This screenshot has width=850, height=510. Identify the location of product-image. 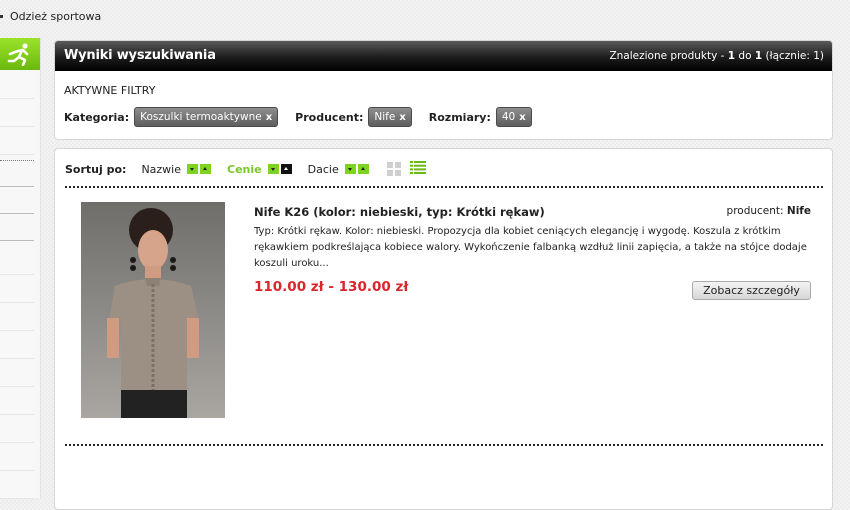
(153, 310).